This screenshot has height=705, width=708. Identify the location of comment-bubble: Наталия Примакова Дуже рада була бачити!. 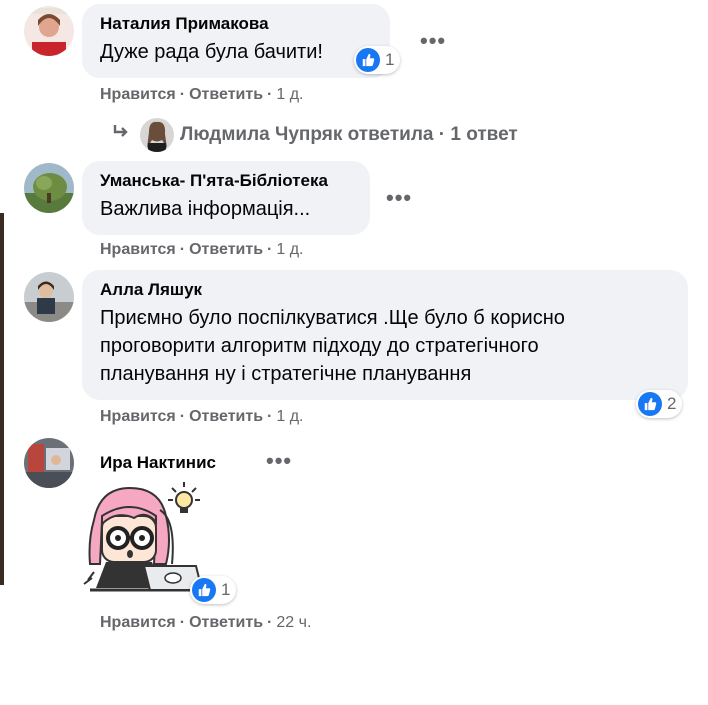
(236, 41).